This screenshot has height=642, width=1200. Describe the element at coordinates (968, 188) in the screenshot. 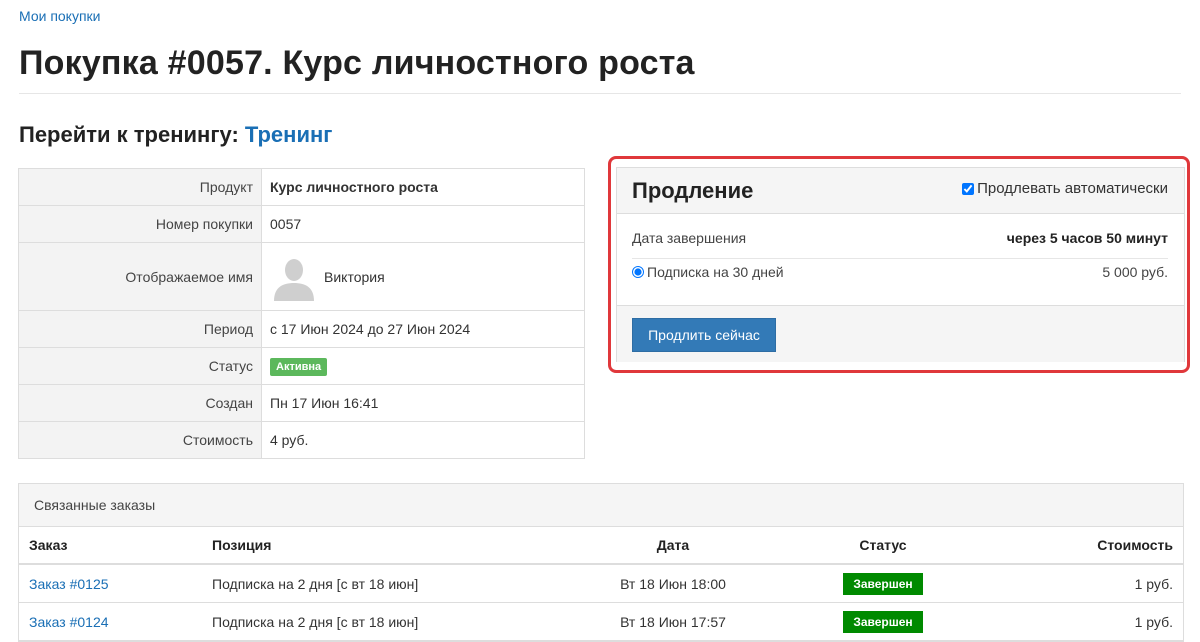

I see `auto-renew-checkbox` at that location.